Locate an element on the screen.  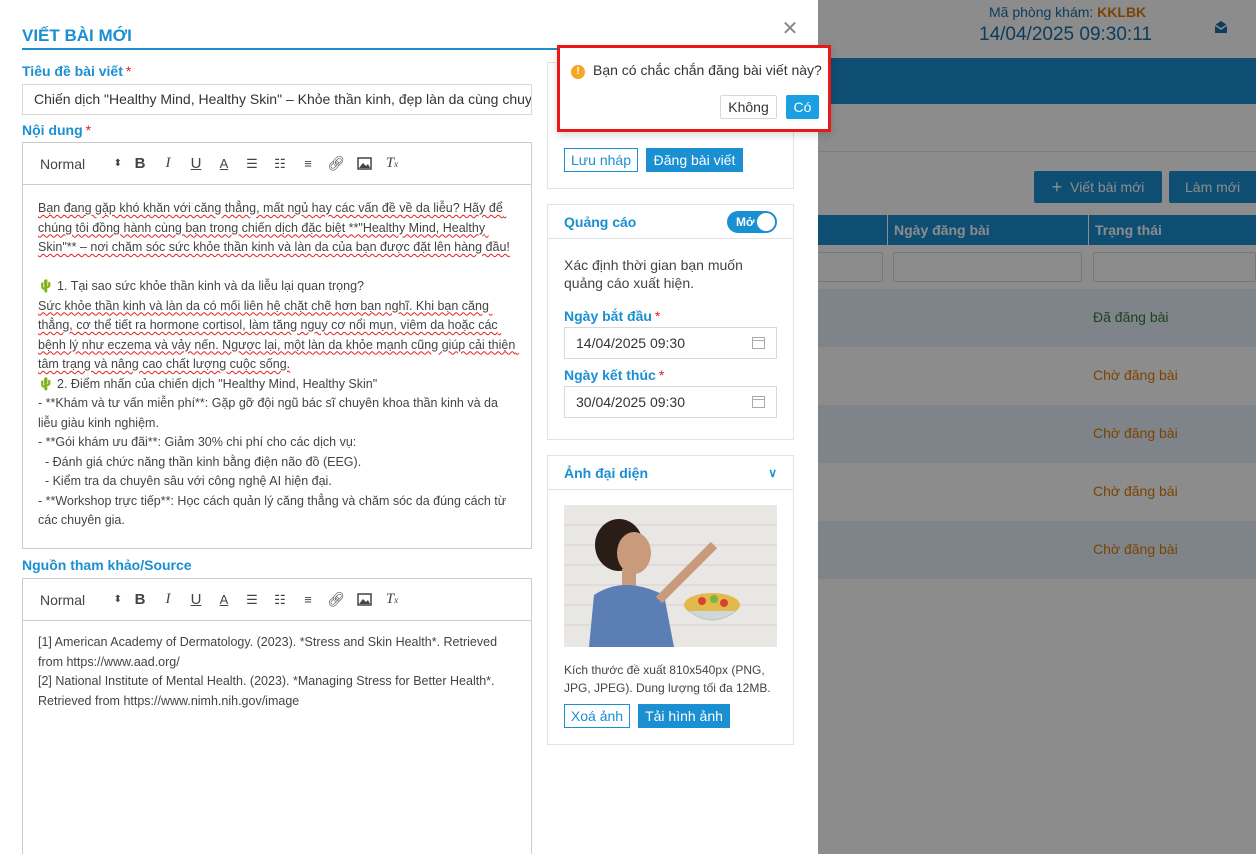
content-label: Nội dung * is located at coordinates (57, 130).